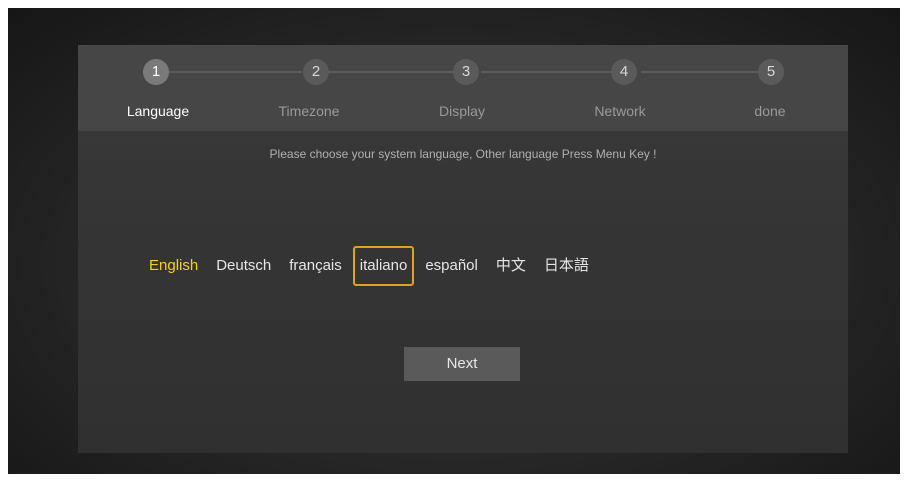 This screenshot has height=481, width=908. I want to click on step-5-indicator: 5, so click(771, 72).